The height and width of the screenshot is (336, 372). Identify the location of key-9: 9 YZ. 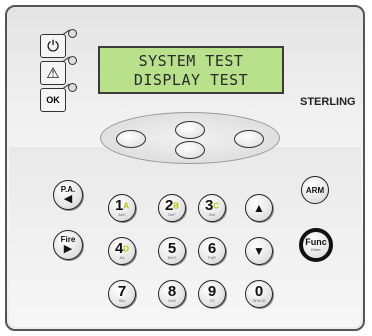
(212, 294).